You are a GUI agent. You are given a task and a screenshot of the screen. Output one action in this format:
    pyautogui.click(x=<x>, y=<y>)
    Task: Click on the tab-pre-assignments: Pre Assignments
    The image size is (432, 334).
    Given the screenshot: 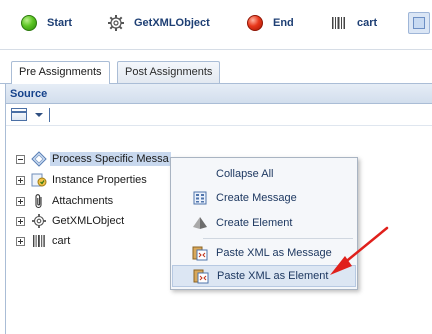 What is the action you would take?
    pyautogui.click(x=60, y=72)
    